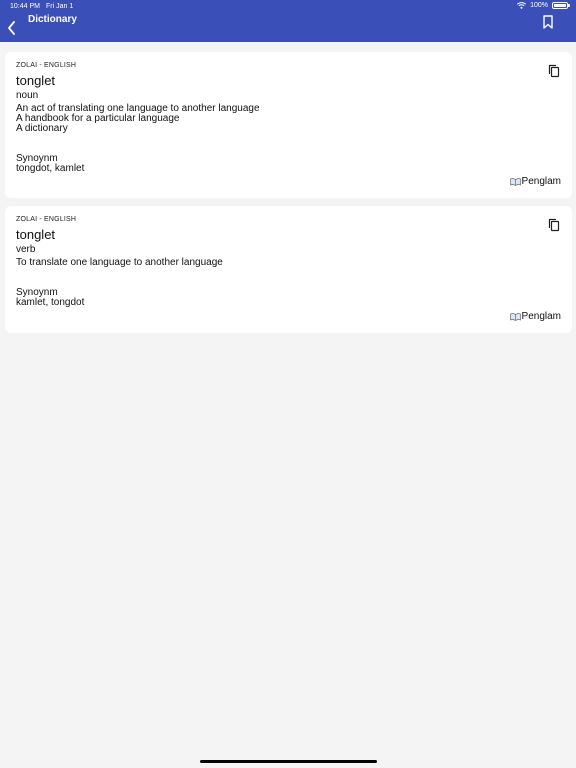 Image resolution: width=576 pixels, height=768 pixels. Describe the element at coordinates (26, 249) in the screenshot. I see `part-of-speech: verb` at that location.